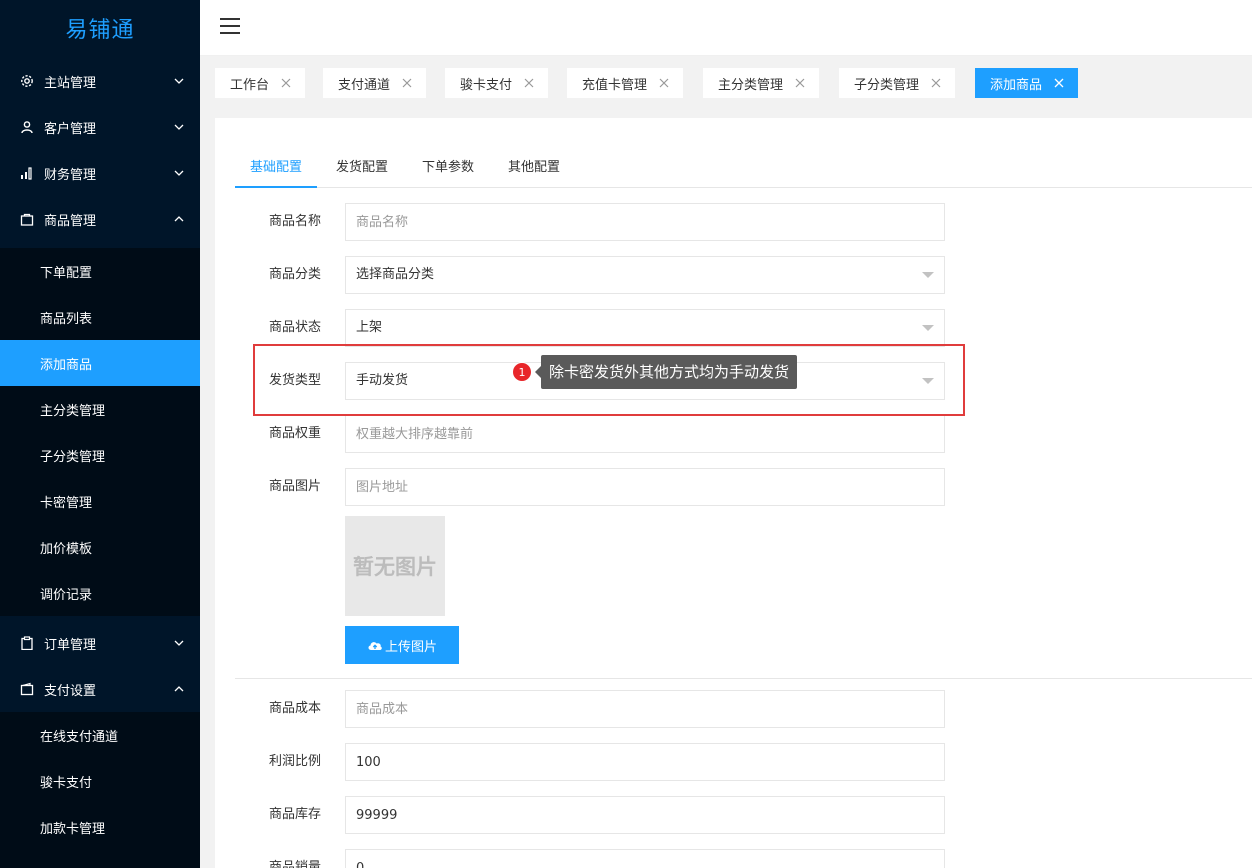 This screenshot has width=1252, height=868. What do you see at coordinates (294, 274) in the screenshot?
I see `field-label: 商品分类` at bounding box center [294, 274].